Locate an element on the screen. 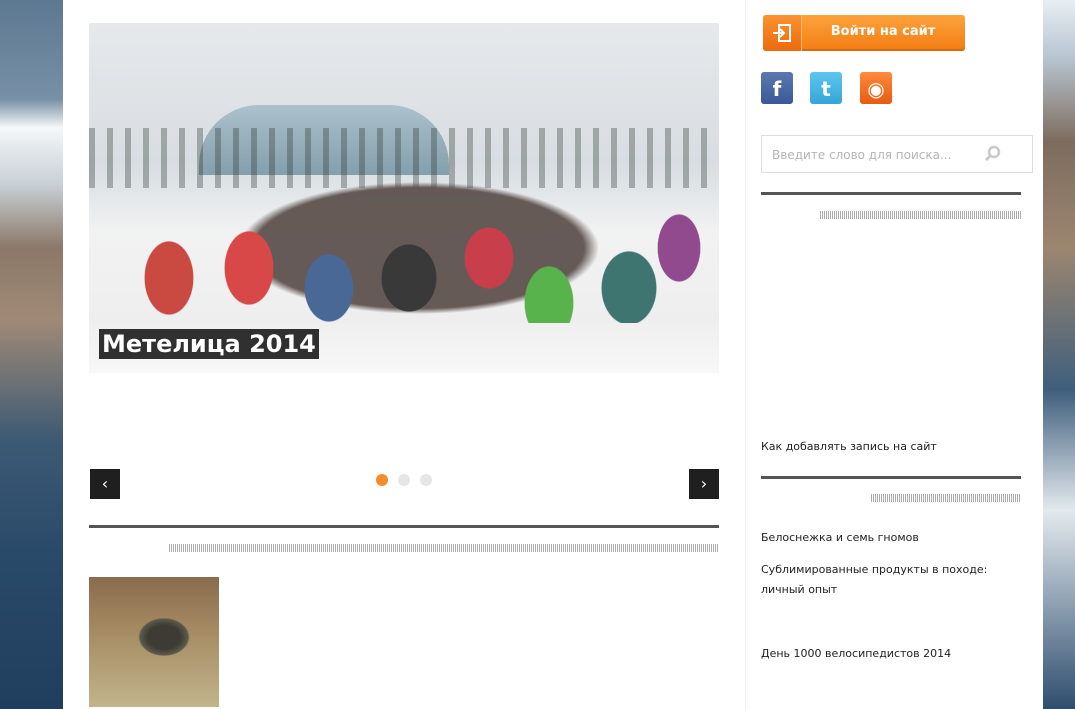  slider-pagination is located at coordinates (404, 480).